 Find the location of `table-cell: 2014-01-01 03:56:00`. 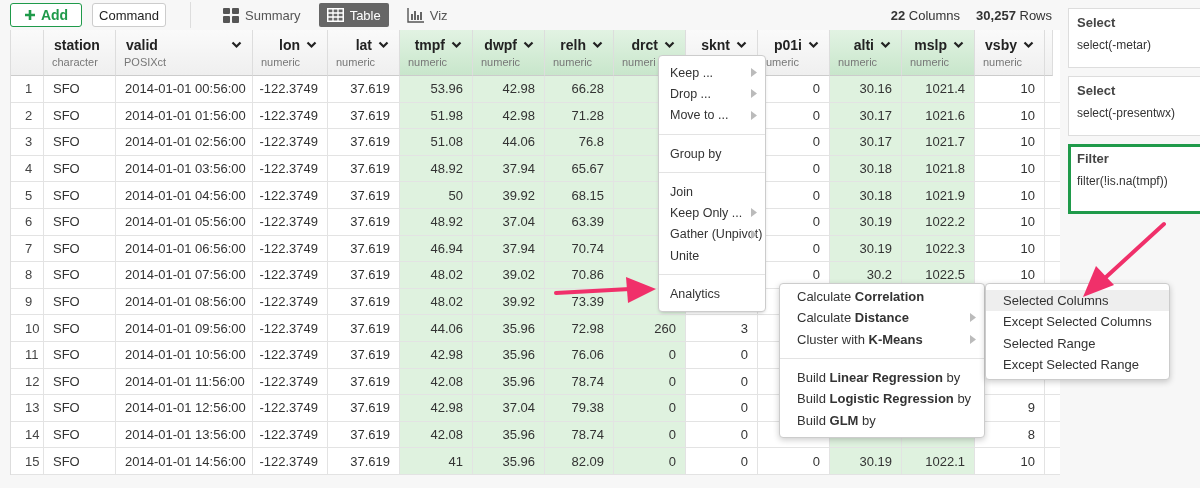

table-cell: 2014-01-01 03:56:00 is located at coordinates (184, 169).